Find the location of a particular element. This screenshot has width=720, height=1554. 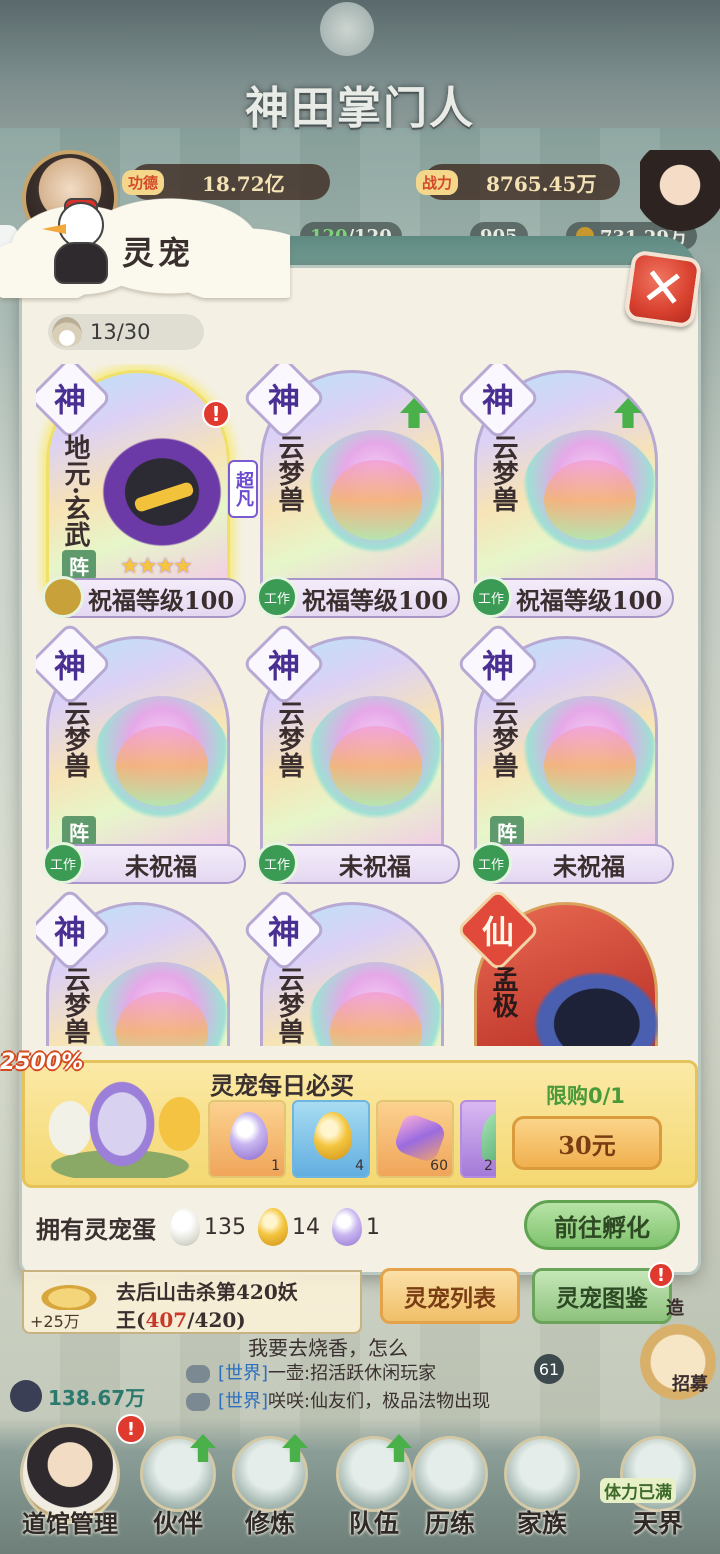

buy-button: 30元 is located at coordinates (587, 1143).